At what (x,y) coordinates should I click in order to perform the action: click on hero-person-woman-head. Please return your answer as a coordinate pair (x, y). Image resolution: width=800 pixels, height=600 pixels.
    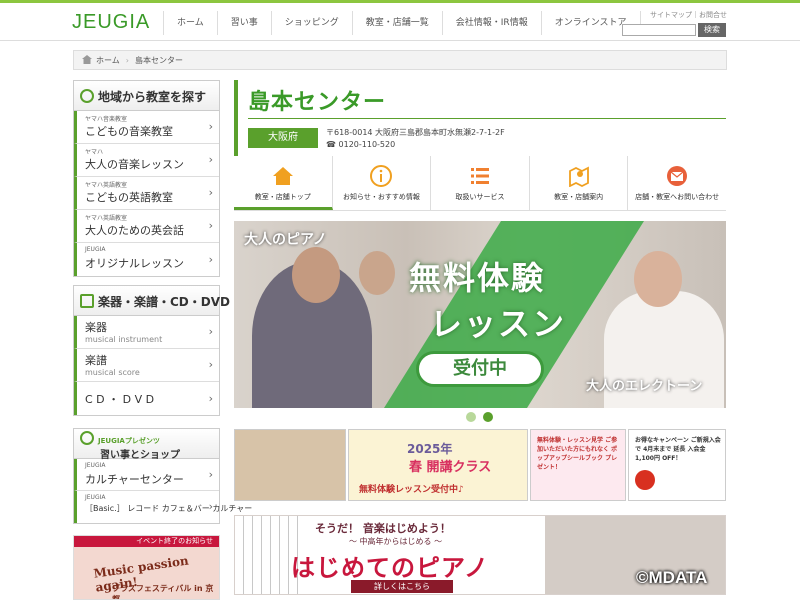
    Looking at the image, I should click on (377, 273).